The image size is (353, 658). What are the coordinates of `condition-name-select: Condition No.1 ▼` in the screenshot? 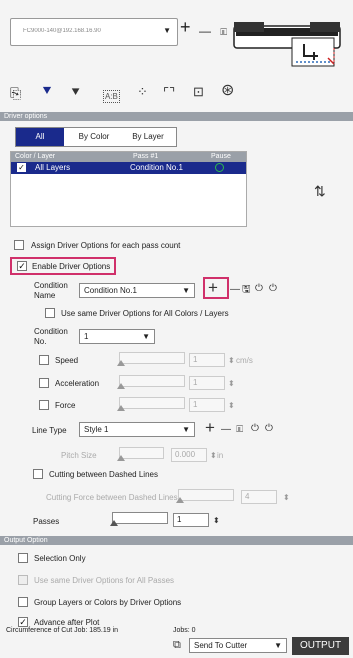 It's located at (137, 290).